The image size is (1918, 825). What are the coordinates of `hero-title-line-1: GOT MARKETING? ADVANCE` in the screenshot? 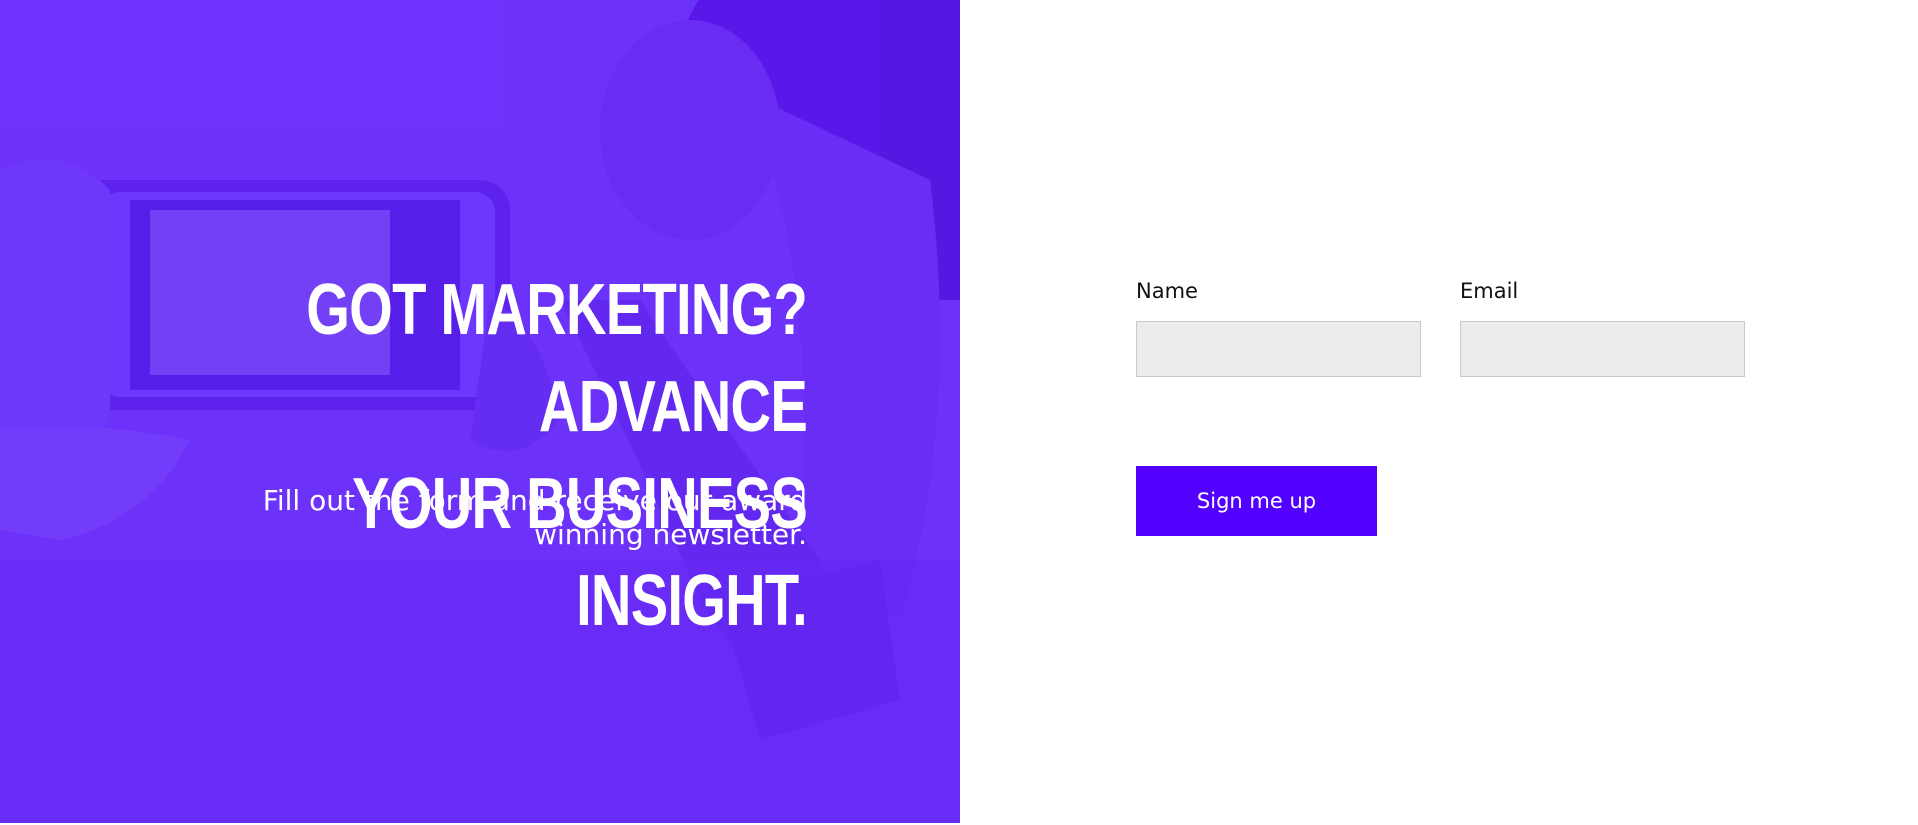 It's located at (557, 358).